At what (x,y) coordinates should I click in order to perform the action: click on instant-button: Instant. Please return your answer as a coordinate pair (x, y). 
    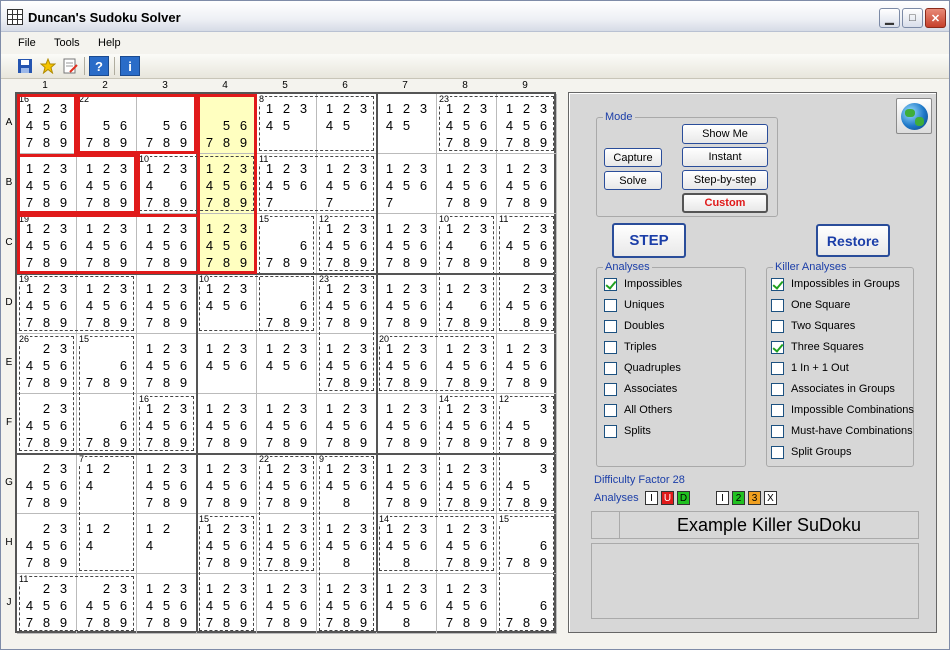
    Looking at the image, I should click on (725, 157).